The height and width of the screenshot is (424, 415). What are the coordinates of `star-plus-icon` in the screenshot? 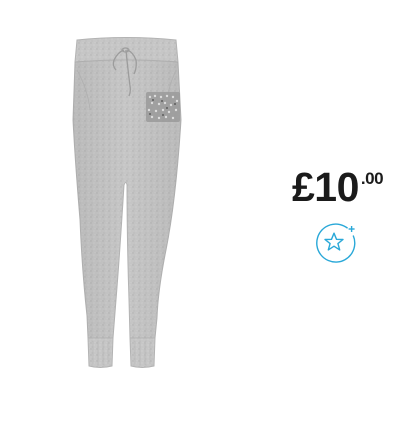 It's located at (336, 243).